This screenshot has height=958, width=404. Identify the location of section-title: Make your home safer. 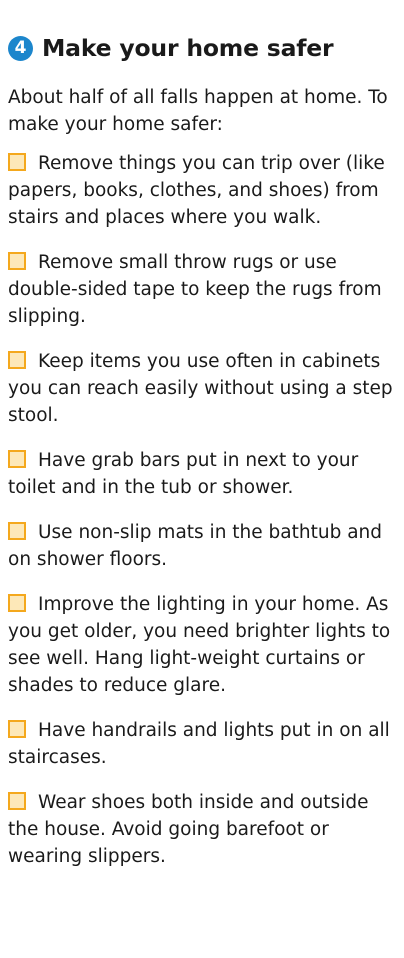
(188, 48).